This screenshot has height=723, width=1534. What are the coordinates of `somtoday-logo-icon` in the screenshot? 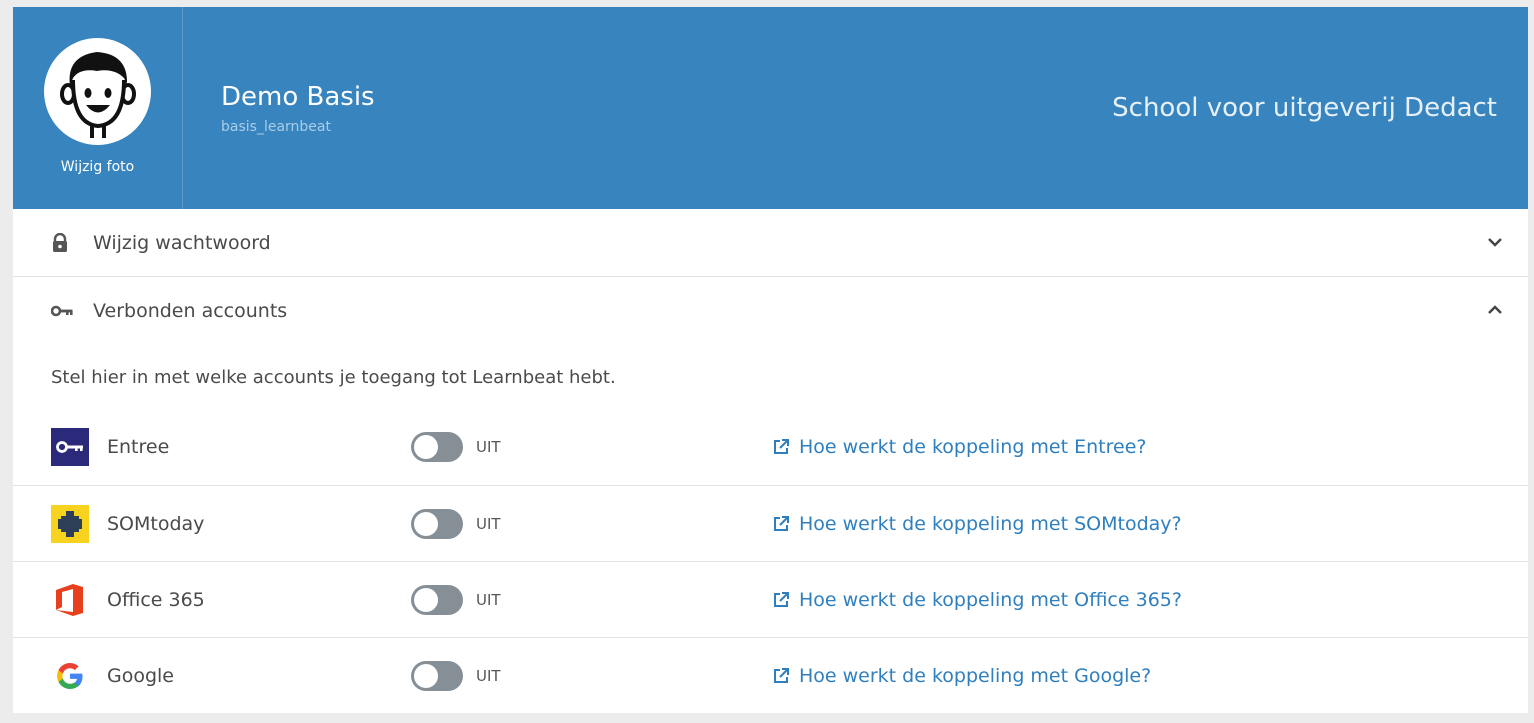 It's located at (70, 524).